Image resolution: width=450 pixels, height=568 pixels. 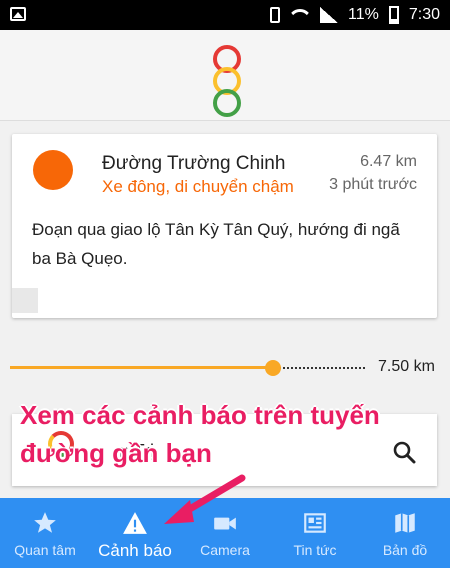 What do you see at coordinates (424, 14) in the screenshot?
I see `clock: 7:30` at bounding box center [424, 14].